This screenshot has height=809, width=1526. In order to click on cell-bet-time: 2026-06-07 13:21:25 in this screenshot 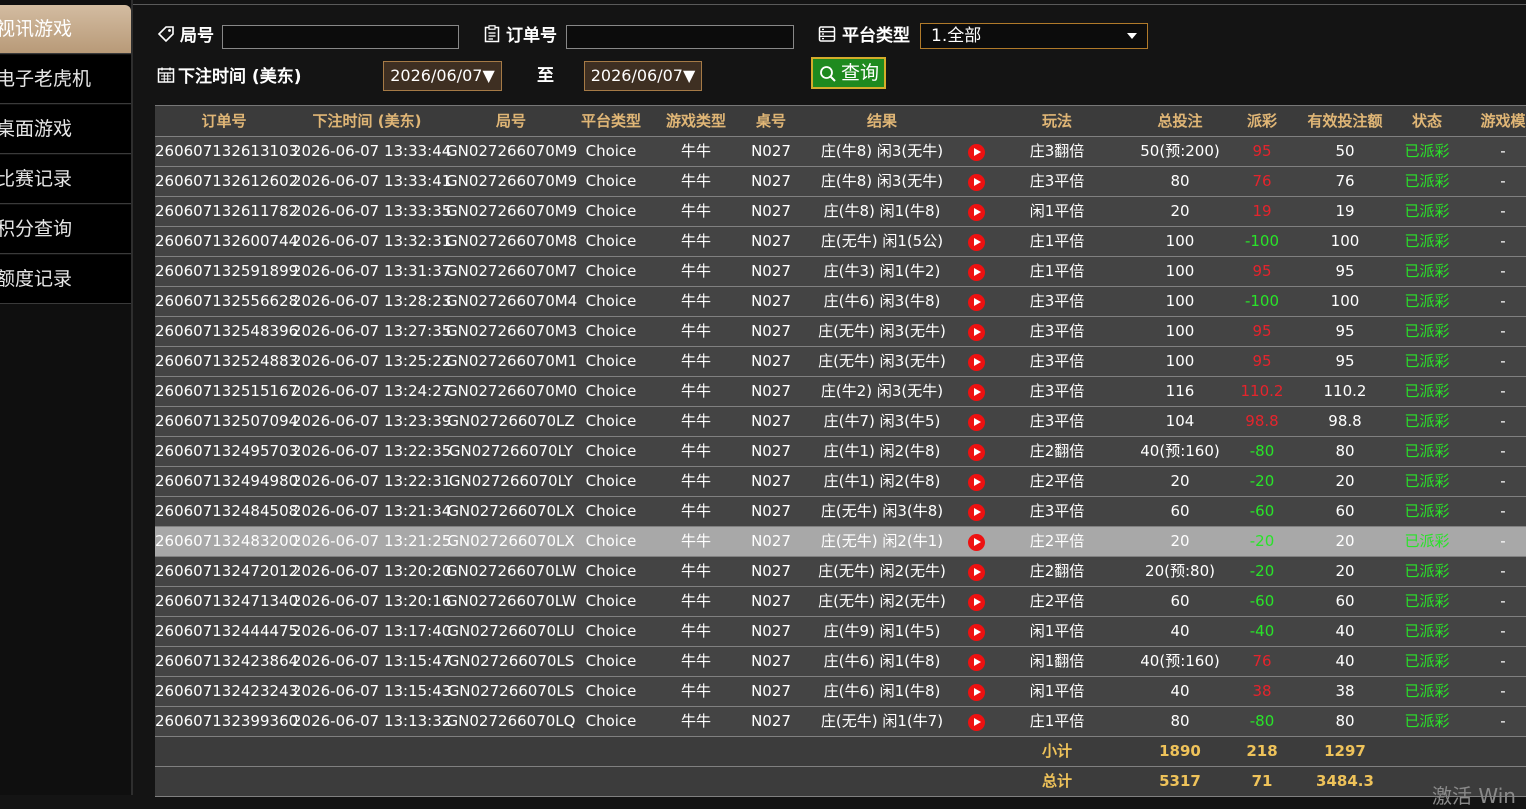, I will do `click(372, 541)`.